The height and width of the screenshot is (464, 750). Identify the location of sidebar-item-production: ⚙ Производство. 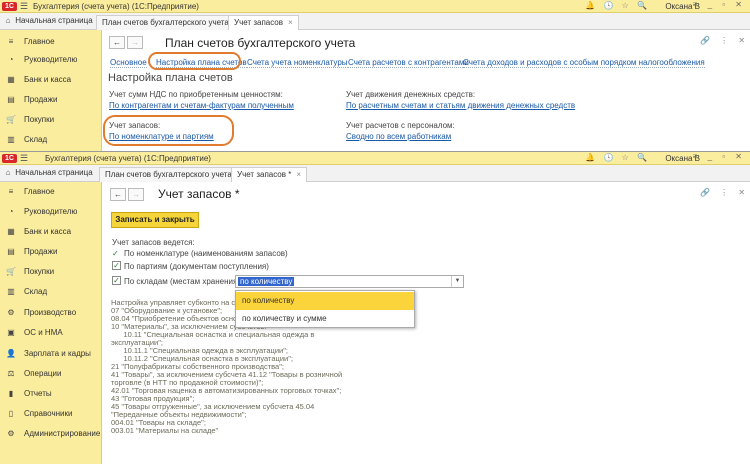
(51, 313).